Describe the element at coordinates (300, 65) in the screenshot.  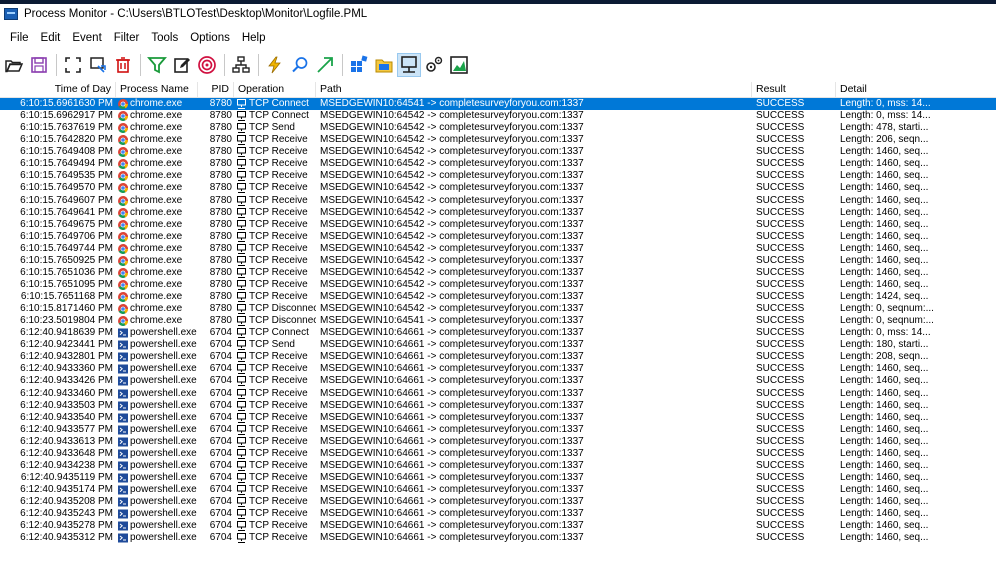
I see `find-icon` at that location.